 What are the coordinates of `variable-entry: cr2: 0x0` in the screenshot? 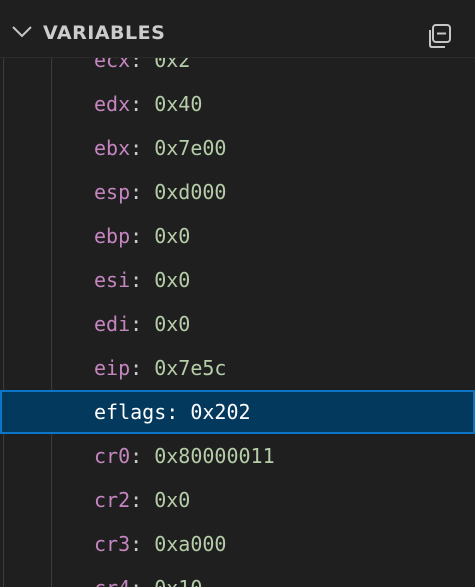 It's located at (142, 500).